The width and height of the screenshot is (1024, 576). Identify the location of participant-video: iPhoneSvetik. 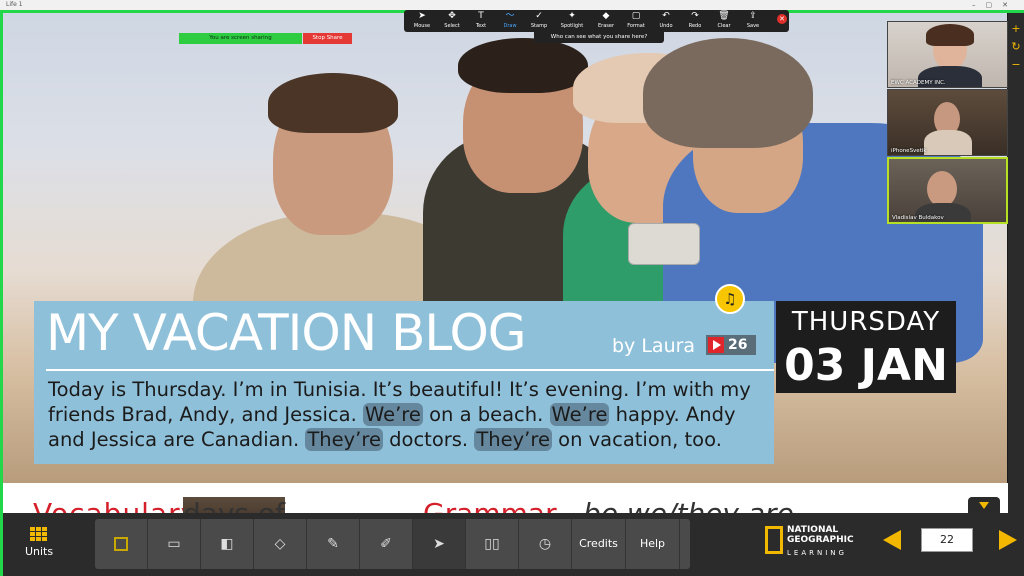
(947, 122).